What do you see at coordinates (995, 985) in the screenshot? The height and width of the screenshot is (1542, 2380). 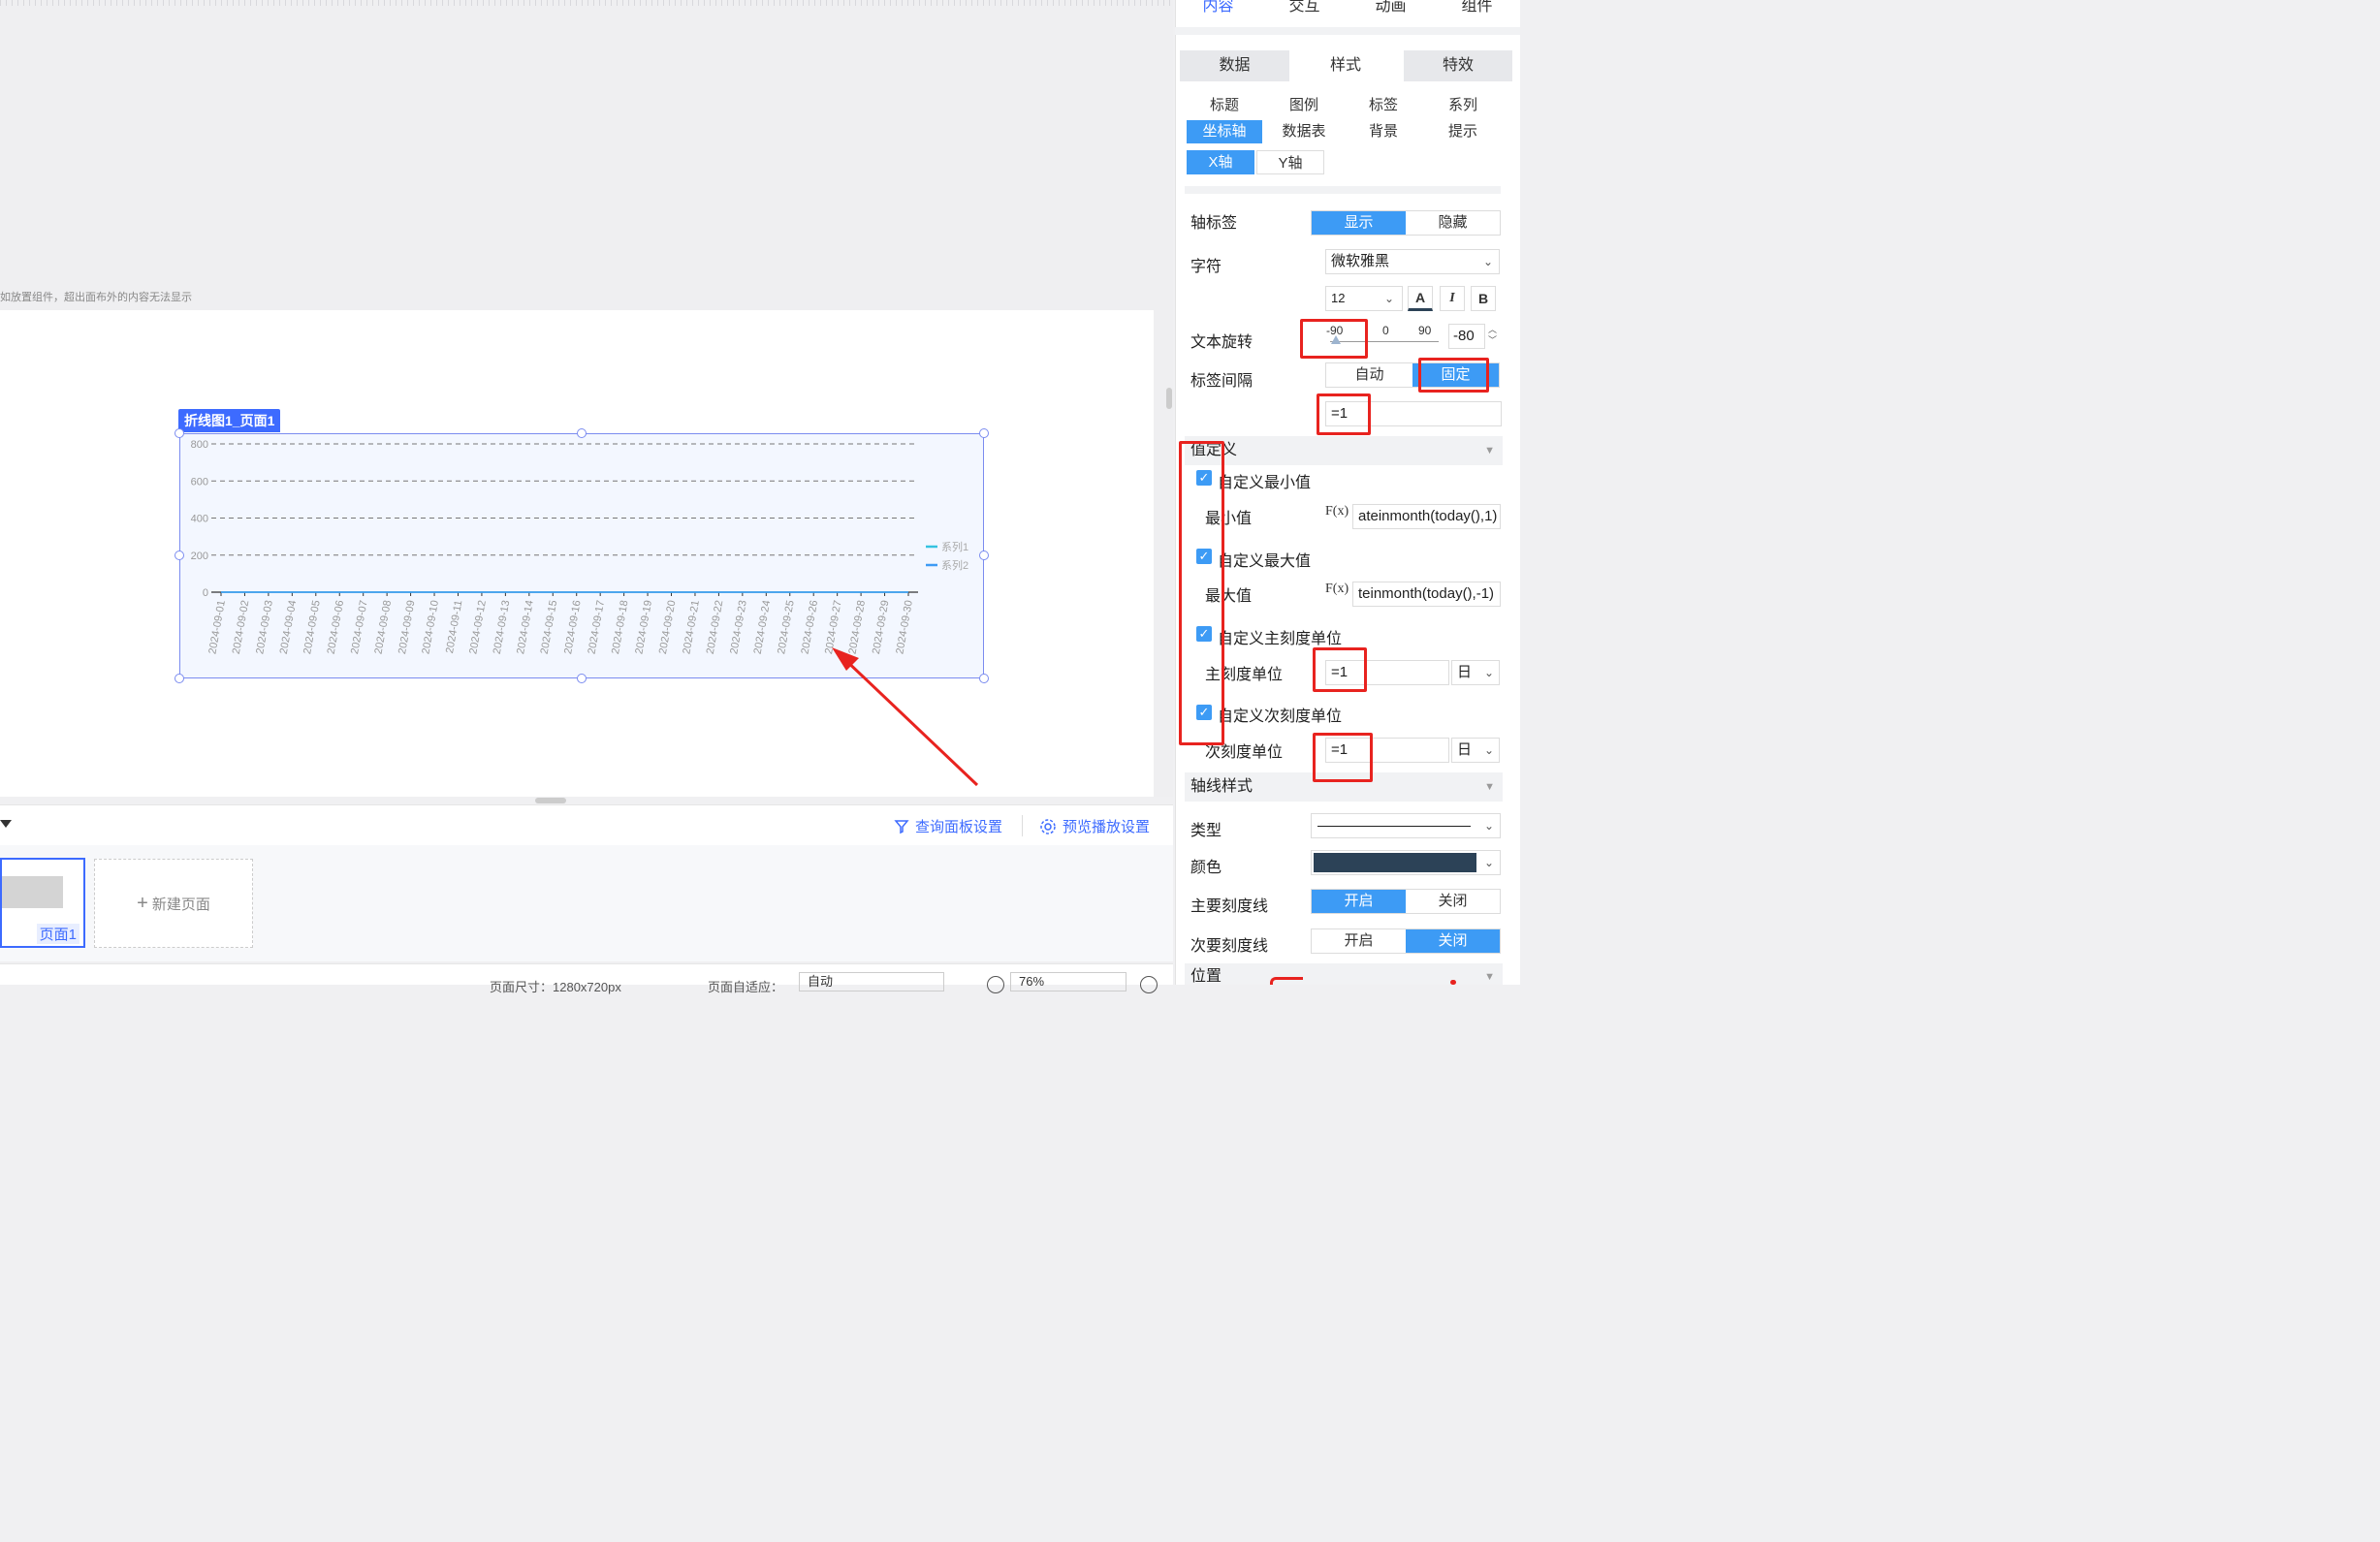 I see `zoom-out-icon` at bounding box center [995, 985].